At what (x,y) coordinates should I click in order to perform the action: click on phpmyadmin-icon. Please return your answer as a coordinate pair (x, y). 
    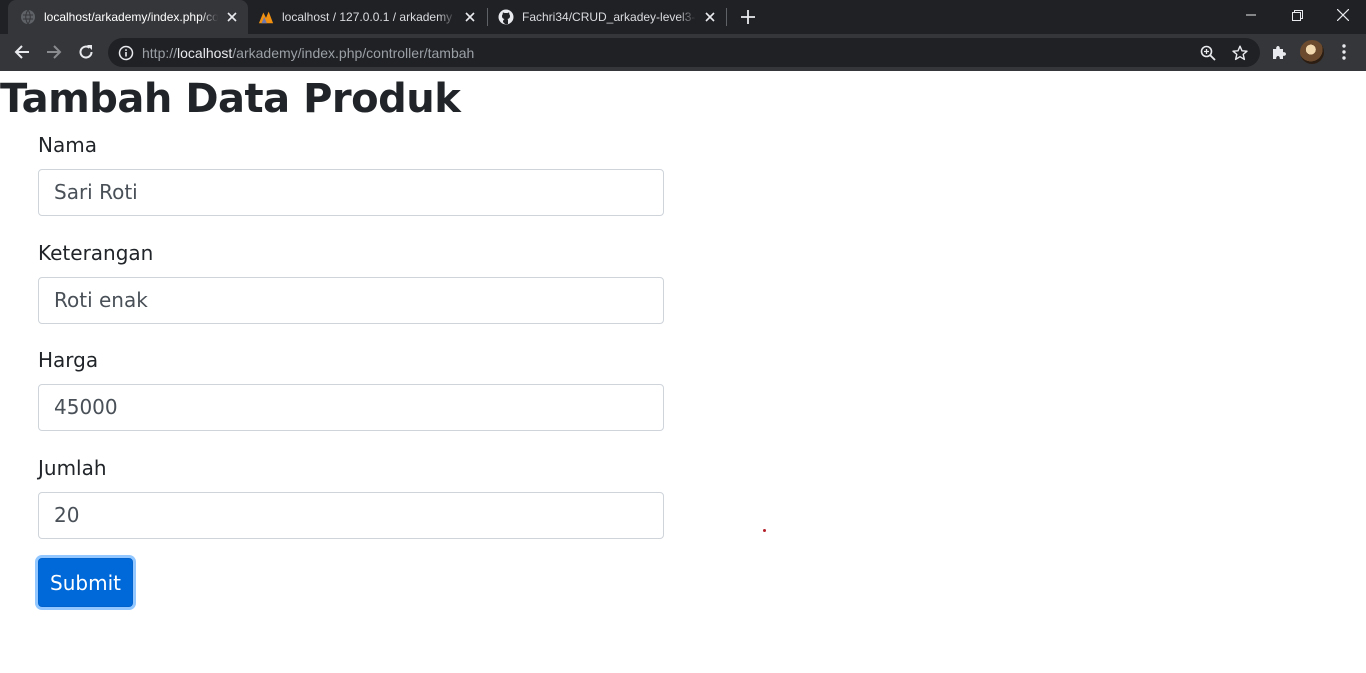
    Looking at the image, I should click on (266, 17).